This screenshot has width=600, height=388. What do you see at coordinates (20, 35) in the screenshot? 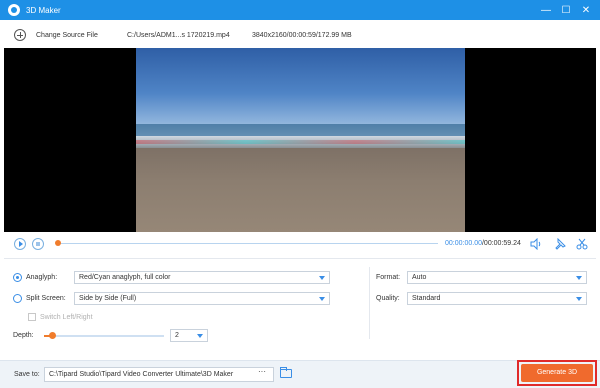
I see `add-source-icon` at bounding box center [20, 35].